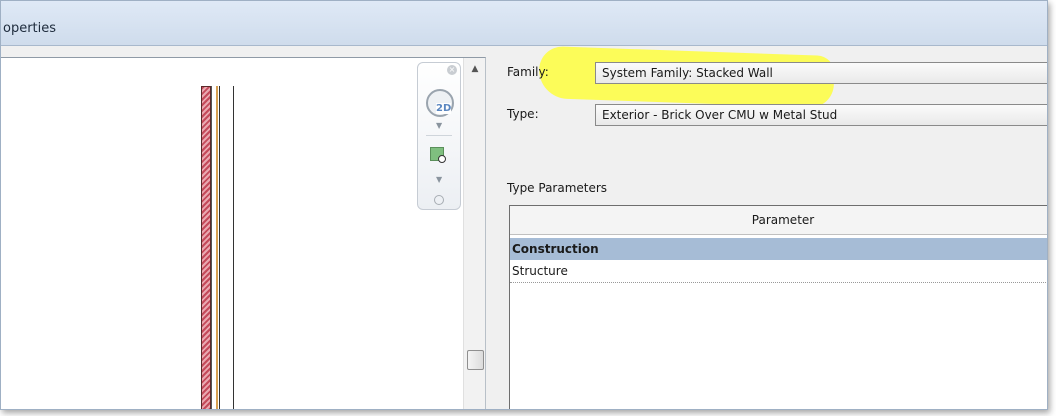  I want to click on column-header-parameter: Parameter, so click(778, 220).